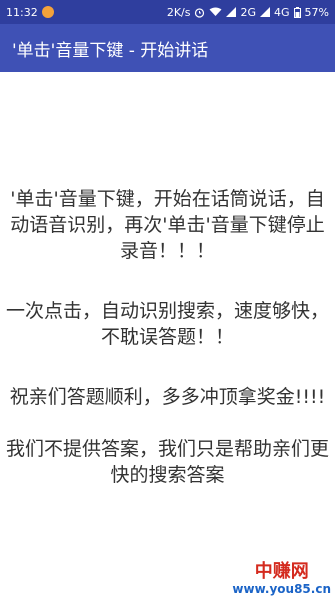 The image size is (335, 600). I want to click on wifi-icon, so click(215, 12).